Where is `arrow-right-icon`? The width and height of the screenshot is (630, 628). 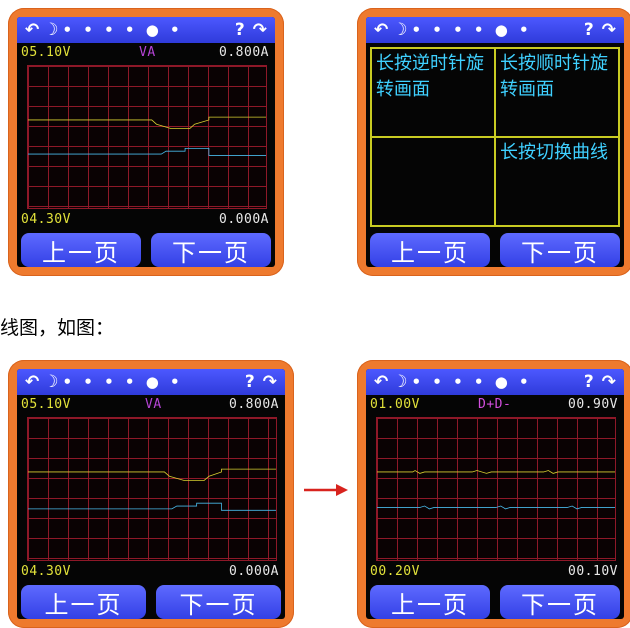
arrow-right-icon is located at coordinates (326, 490).